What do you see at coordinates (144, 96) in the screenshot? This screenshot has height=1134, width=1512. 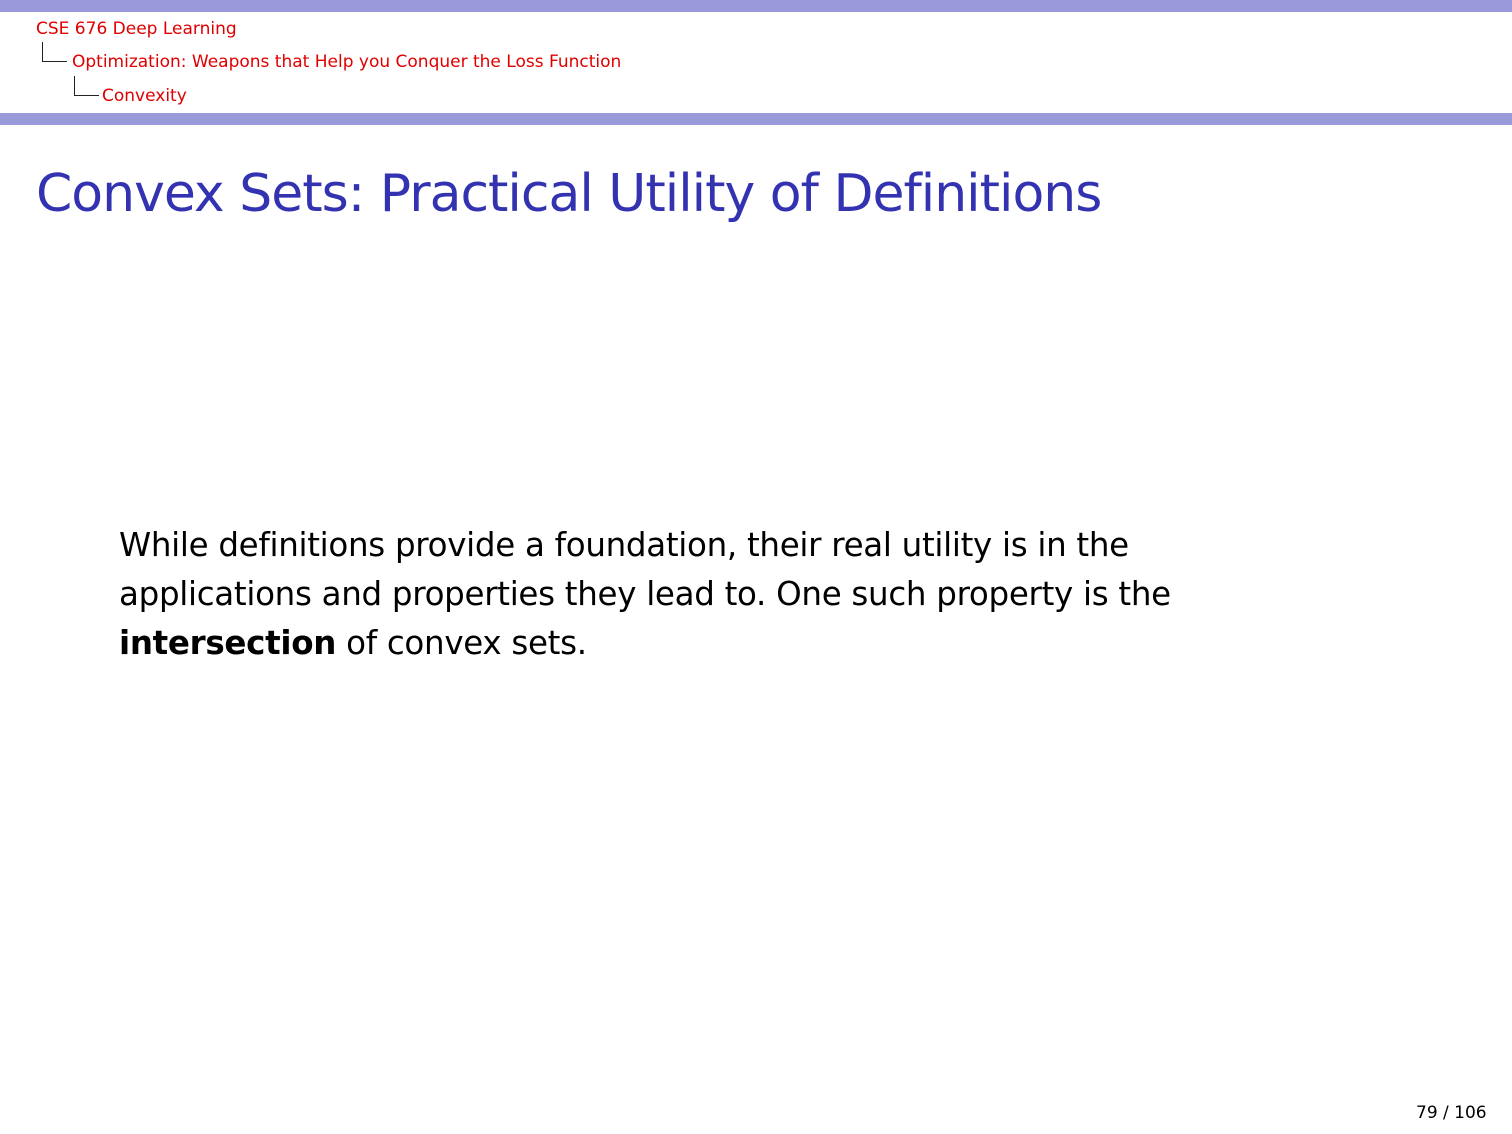 I see `breadcrumb-subsection: Convexity` at bounding box center [144, 96].